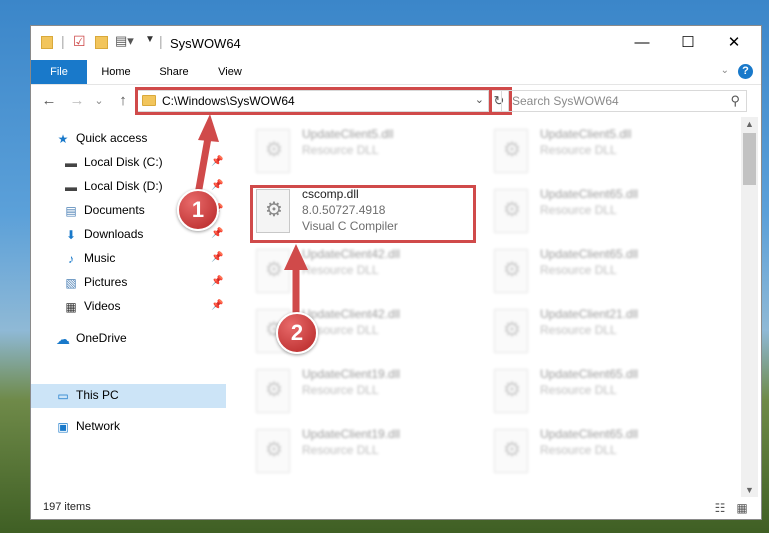 The image size is (769, 533). Describe the element at coordinates (296, 282) in the screenshot. I see `arrow-to-file` at that location.